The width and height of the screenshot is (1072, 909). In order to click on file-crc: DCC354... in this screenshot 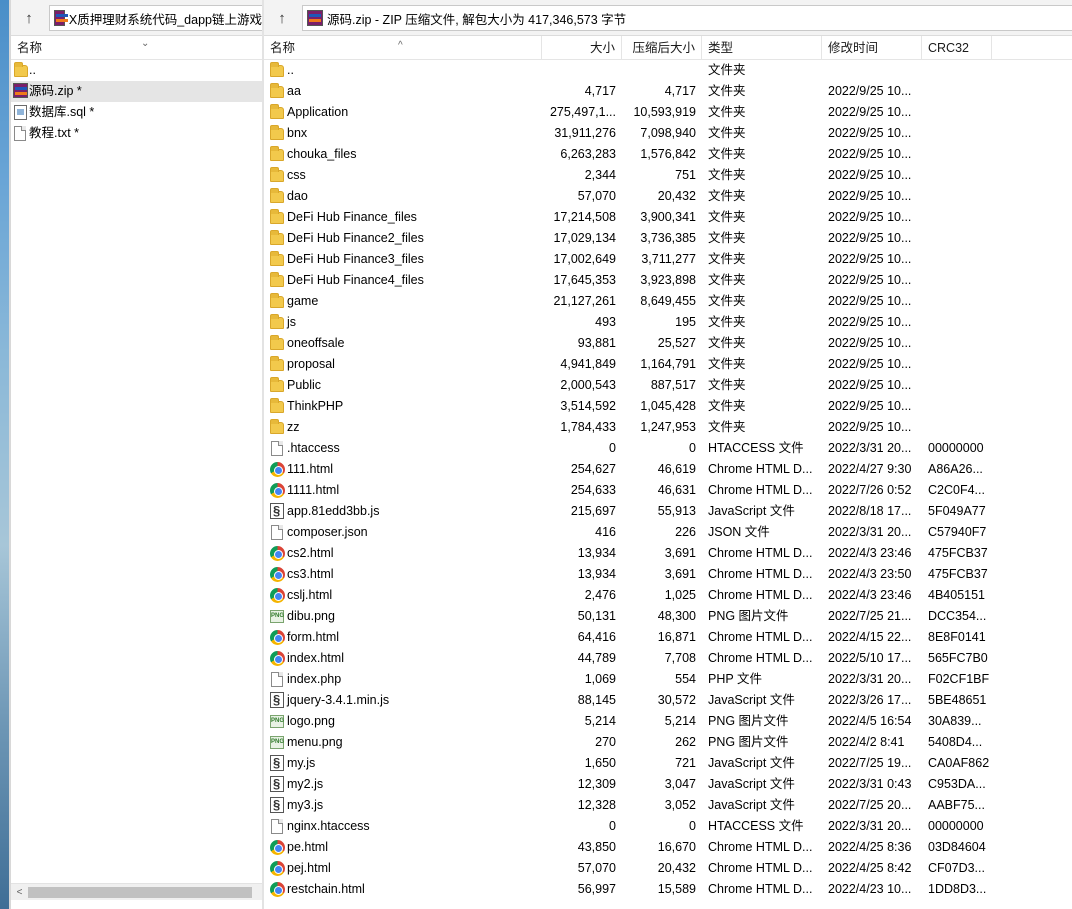, I will do `click(957, 616)`.